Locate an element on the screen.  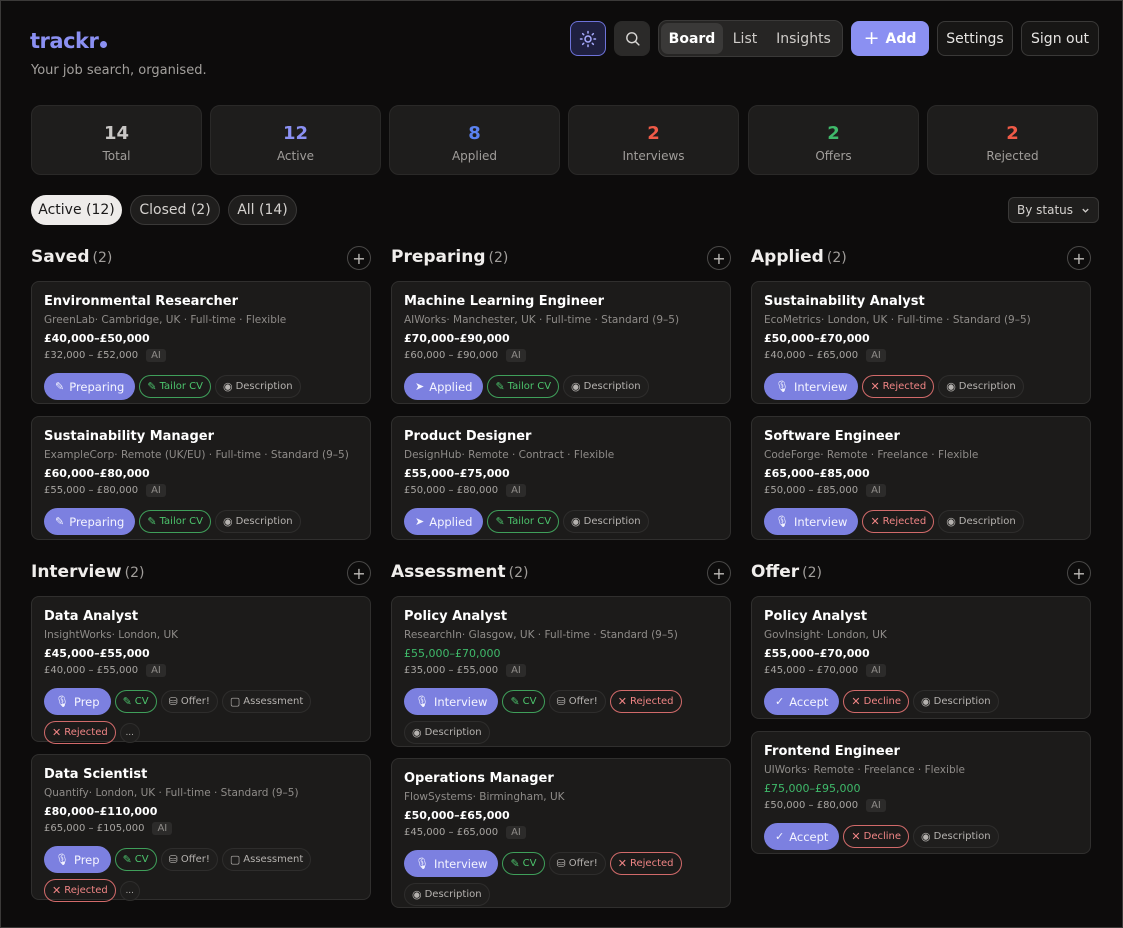
column-title-text: Interview is located at coordinates (76, 572).